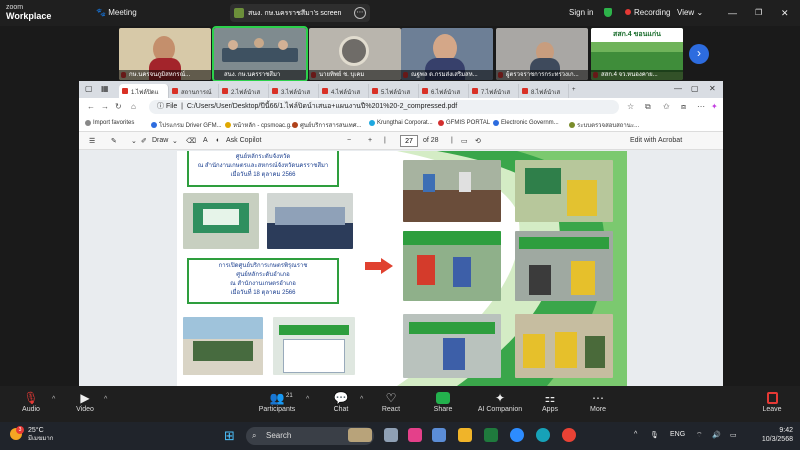 The height and width of the screenshot is (450, 800). Describe the element at coordinates (464, 141) in the screenshot. I see `page-view-icon: ▭` at that location.